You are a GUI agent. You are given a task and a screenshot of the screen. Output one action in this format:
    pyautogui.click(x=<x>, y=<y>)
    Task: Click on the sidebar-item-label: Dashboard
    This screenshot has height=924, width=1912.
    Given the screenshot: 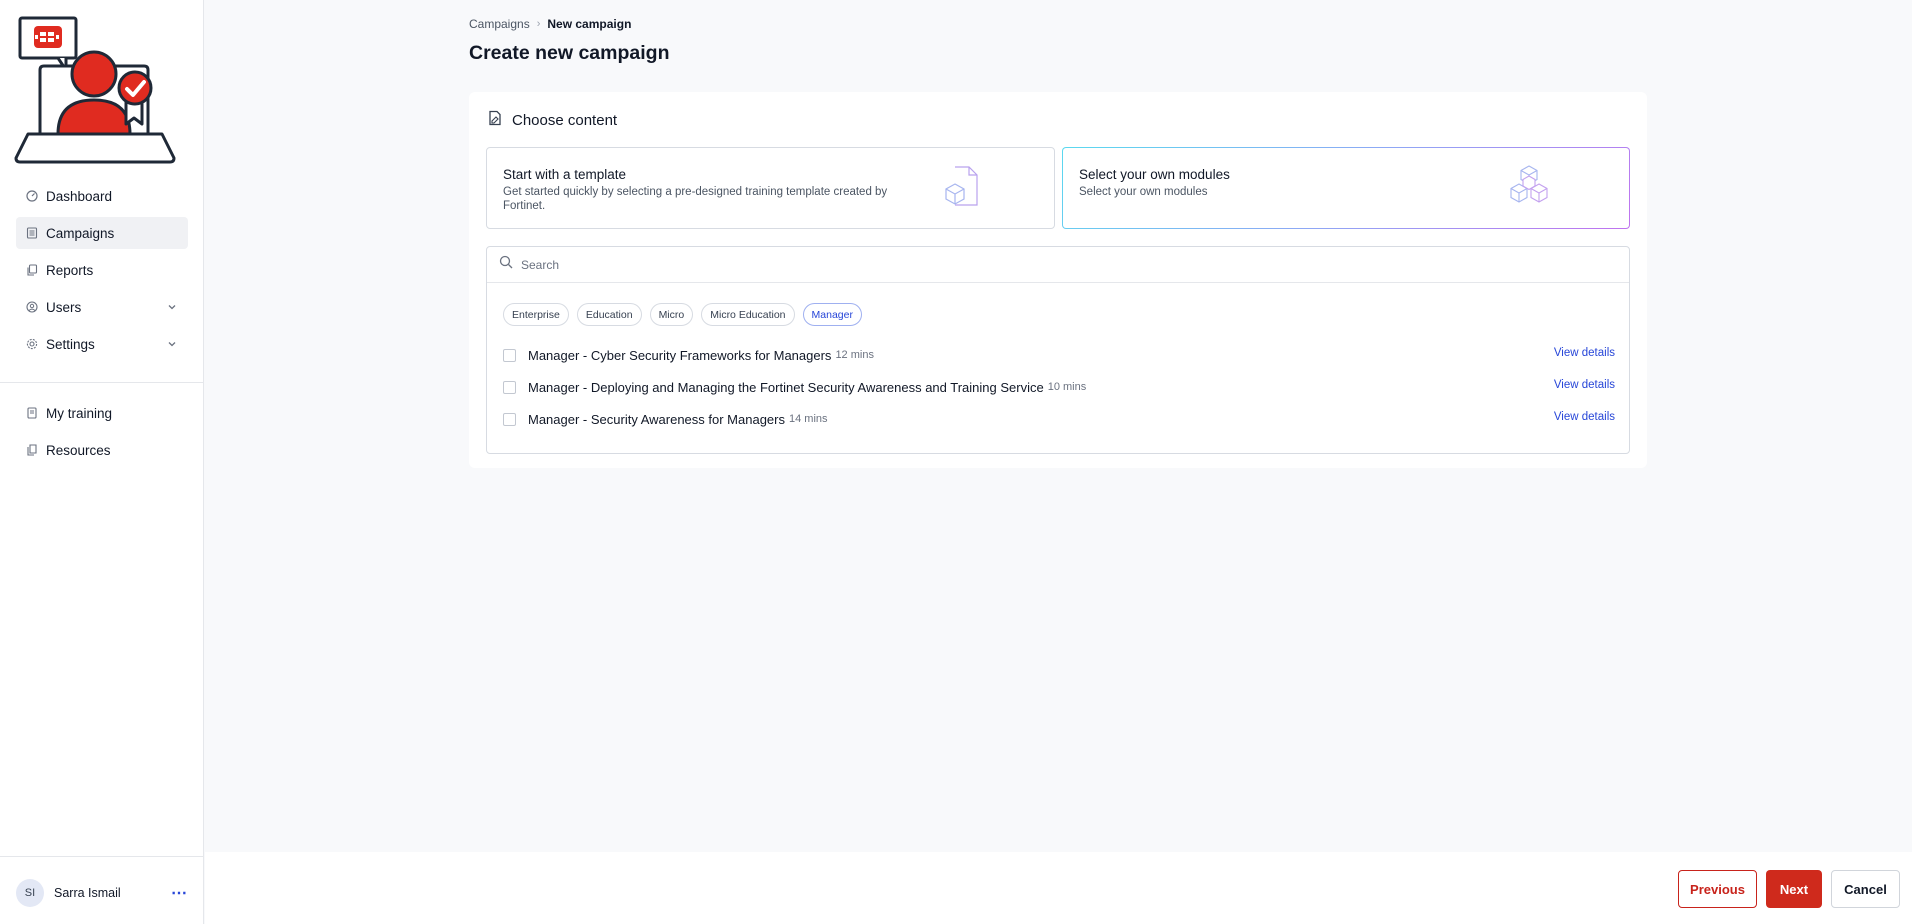 What is the action you would take?
    pyautogui.click(x=79, y=196)
    